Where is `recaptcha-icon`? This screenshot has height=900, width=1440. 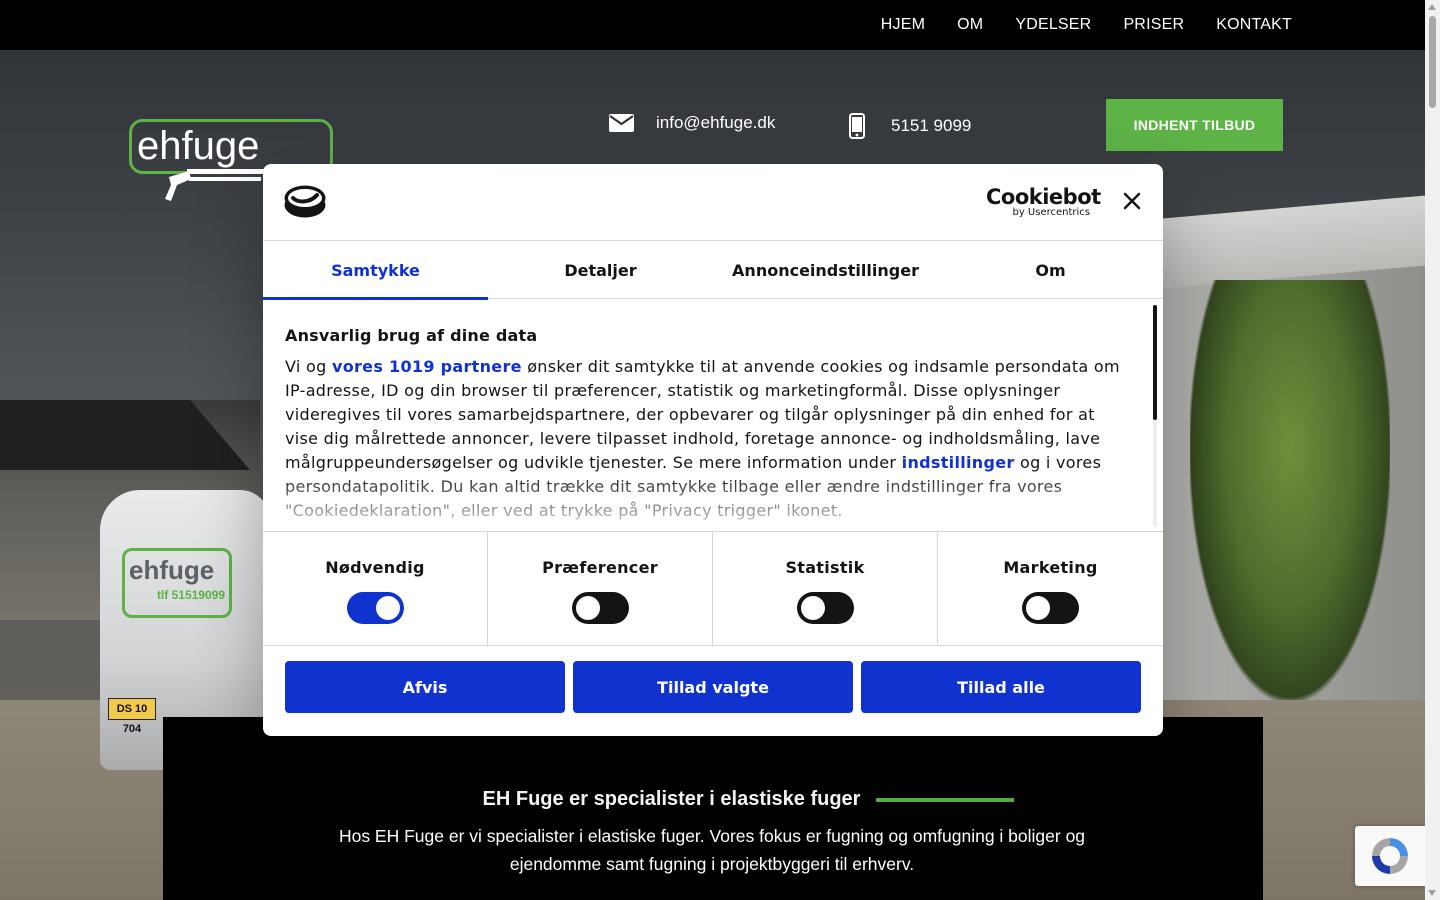
recaptcha-icon is located at coordinates (1390, 856).